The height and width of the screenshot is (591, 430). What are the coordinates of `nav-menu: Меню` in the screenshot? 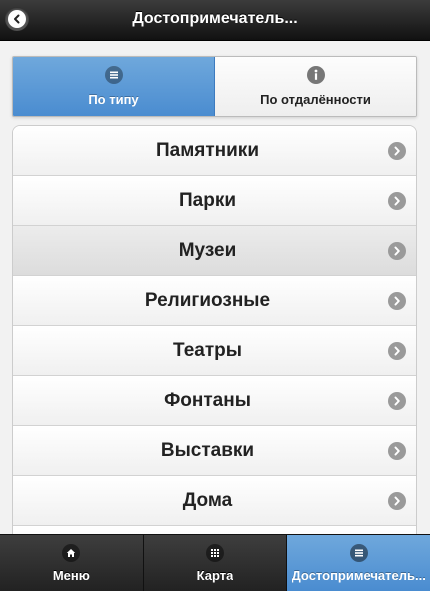 It's located at (72, 563).